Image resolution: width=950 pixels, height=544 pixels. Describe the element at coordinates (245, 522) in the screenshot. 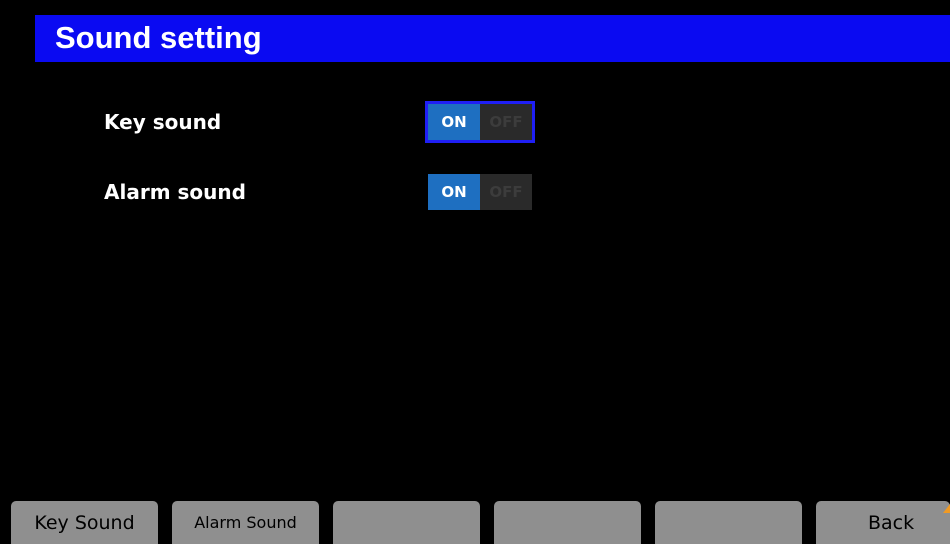

I see `alarm-sound-softkey: Alarm Sound` at that location.